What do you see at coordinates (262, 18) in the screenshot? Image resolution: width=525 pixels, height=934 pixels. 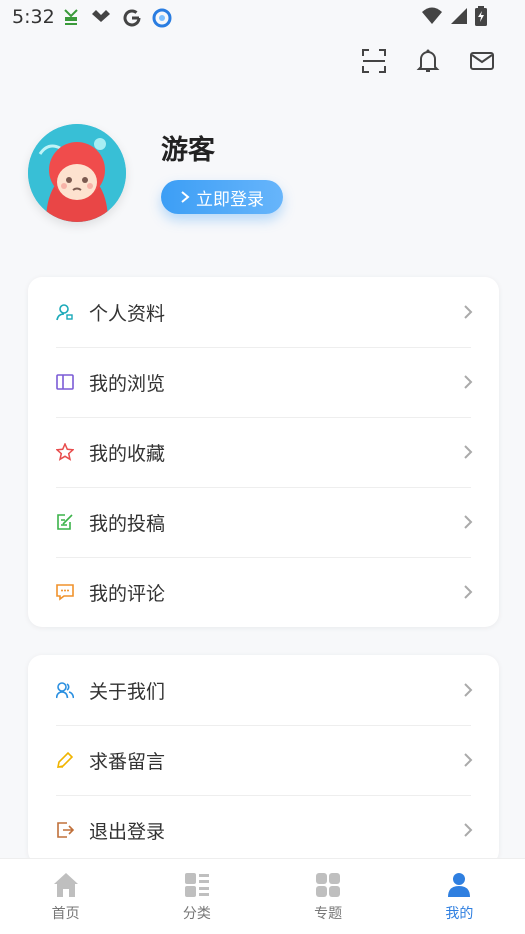 I see `status-bar: 5:32` at bounding box center [262, 18].